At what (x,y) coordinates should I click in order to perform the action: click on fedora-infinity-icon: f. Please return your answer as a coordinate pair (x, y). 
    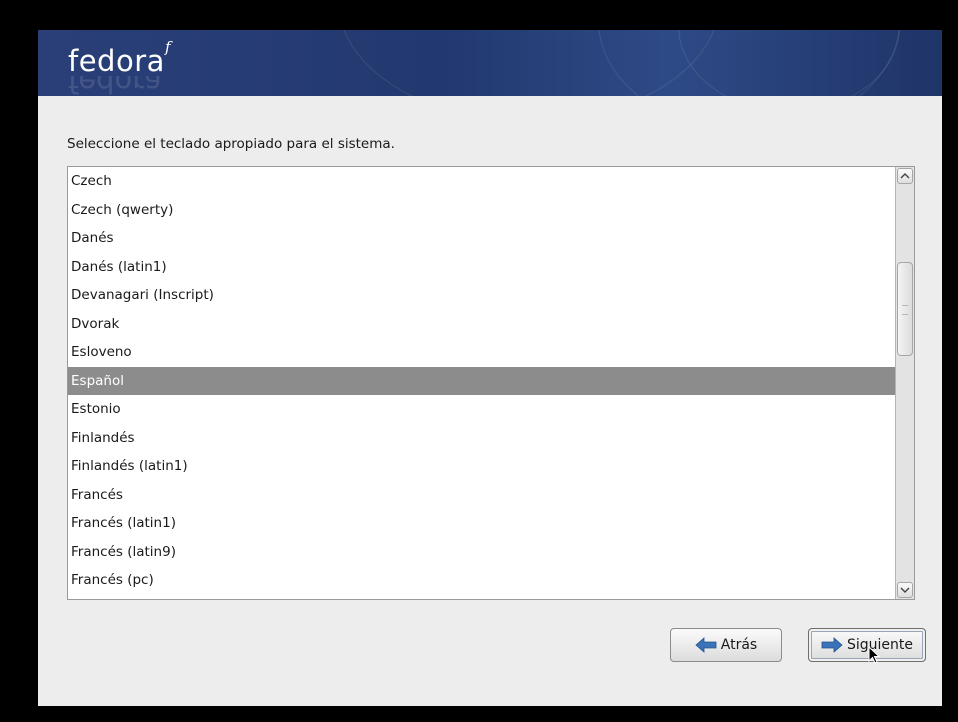
    Looking at the image, I should click on (168, 47).